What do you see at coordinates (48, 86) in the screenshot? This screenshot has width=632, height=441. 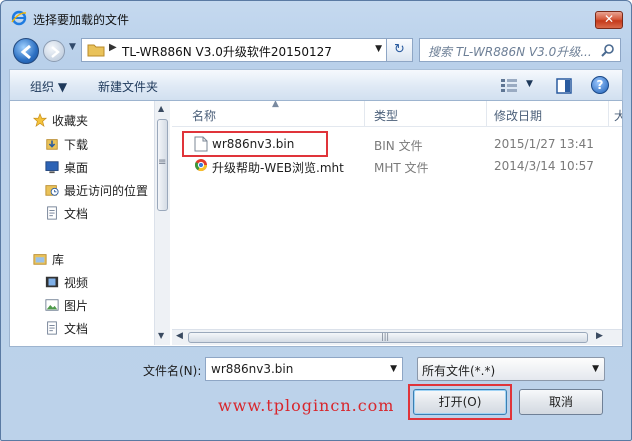 I see `organize-button: 组织 ▼` at bounding box center [48, 86].